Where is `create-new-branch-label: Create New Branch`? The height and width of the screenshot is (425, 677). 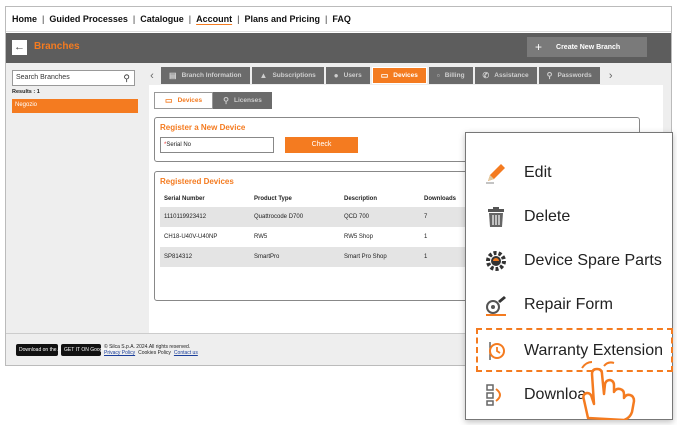
create-new-branch-label: Create New Branch is located at coordinates (588, 47).